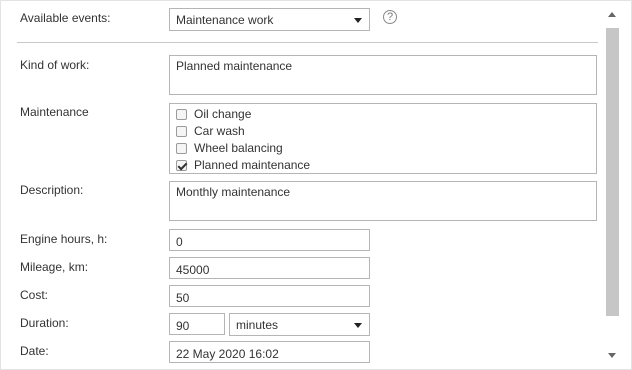 The image size is (632, 370). What do you see at coordinates (234, 66) in the screenshot?
I see `kind-of-work-value: Planned maintenance` at bounding box center [234, 66].